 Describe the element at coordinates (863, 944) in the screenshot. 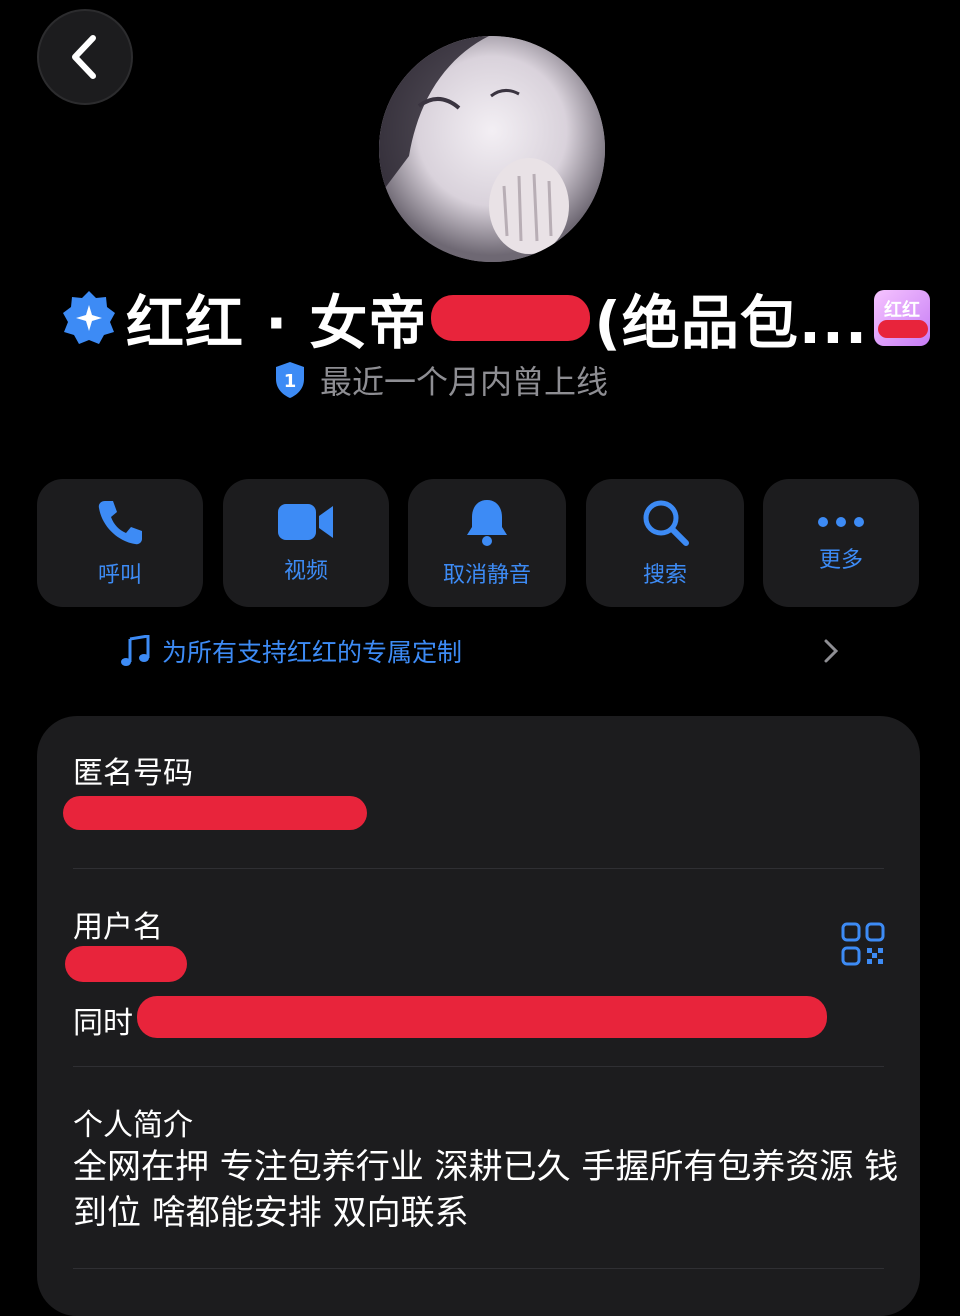

I see `qr-code-icon` at that location.